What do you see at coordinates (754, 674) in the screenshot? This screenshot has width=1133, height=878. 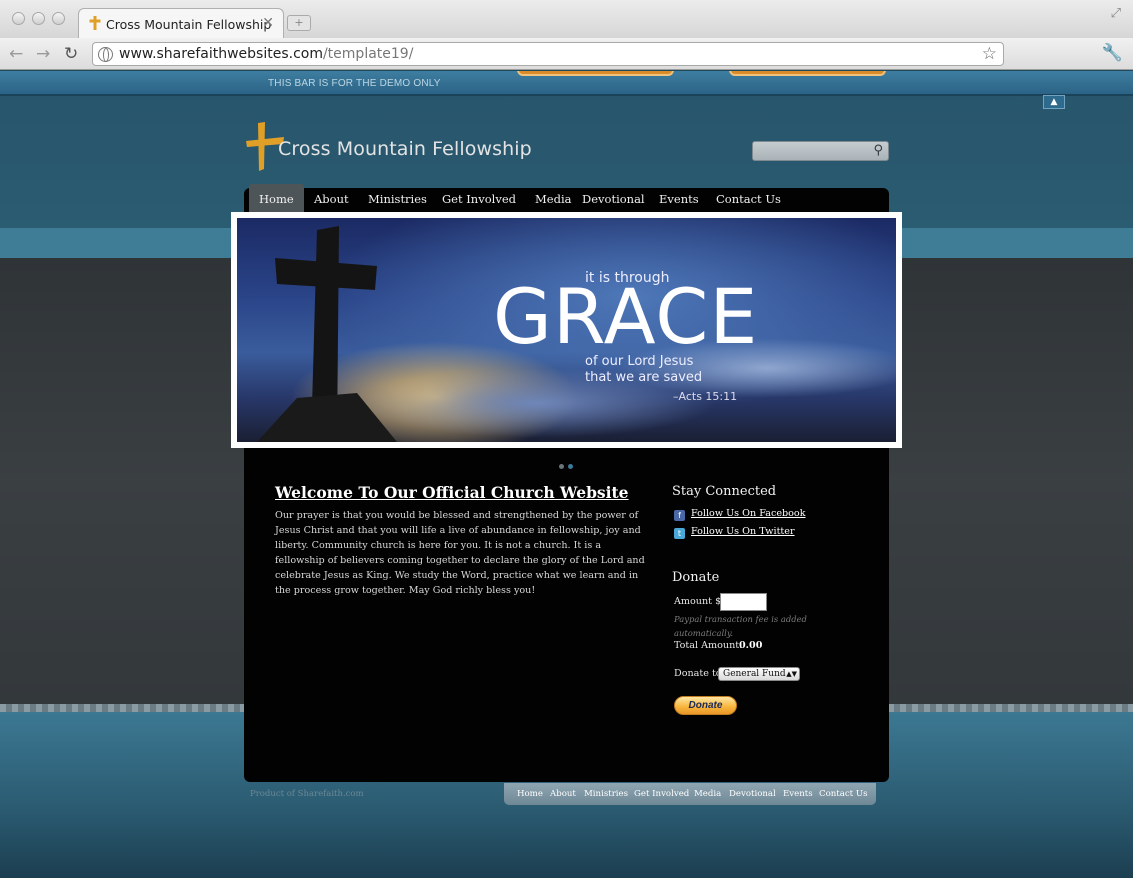 I see `fund-select-value: General Fund` at bounding box center [754, 674].